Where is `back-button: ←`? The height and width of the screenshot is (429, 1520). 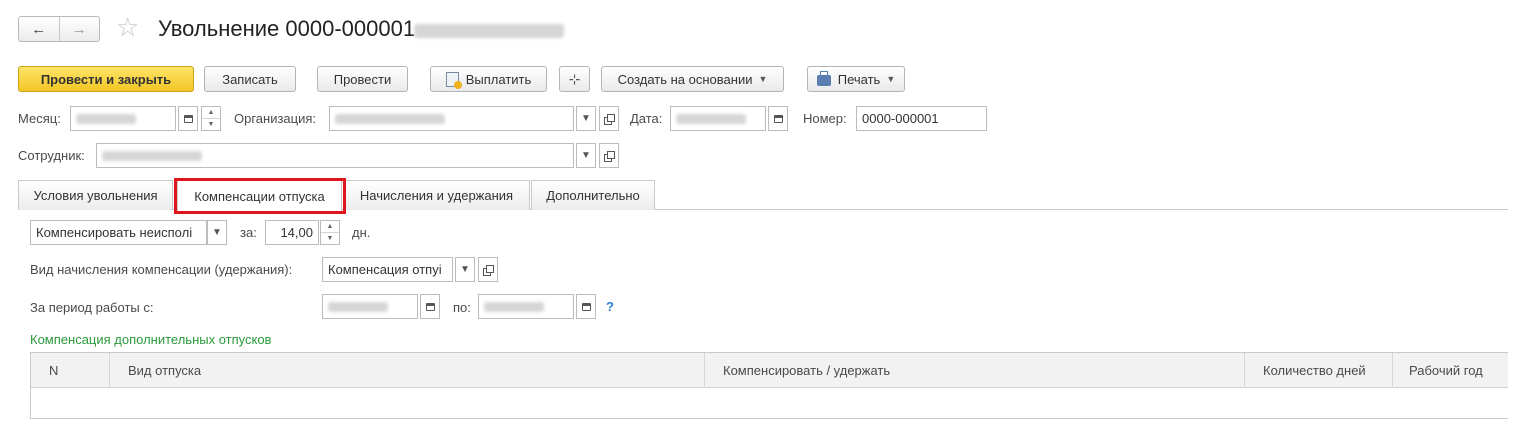
back-button: ← is located at coordinates (39, 29).